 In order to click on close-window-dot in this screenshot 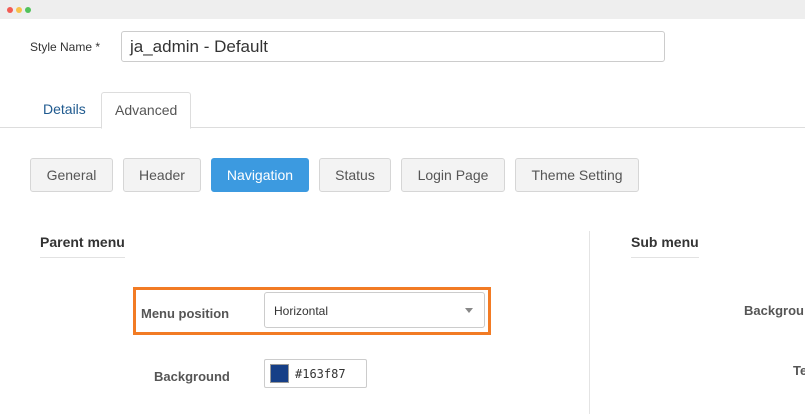, I will do `click(10, 10)`.